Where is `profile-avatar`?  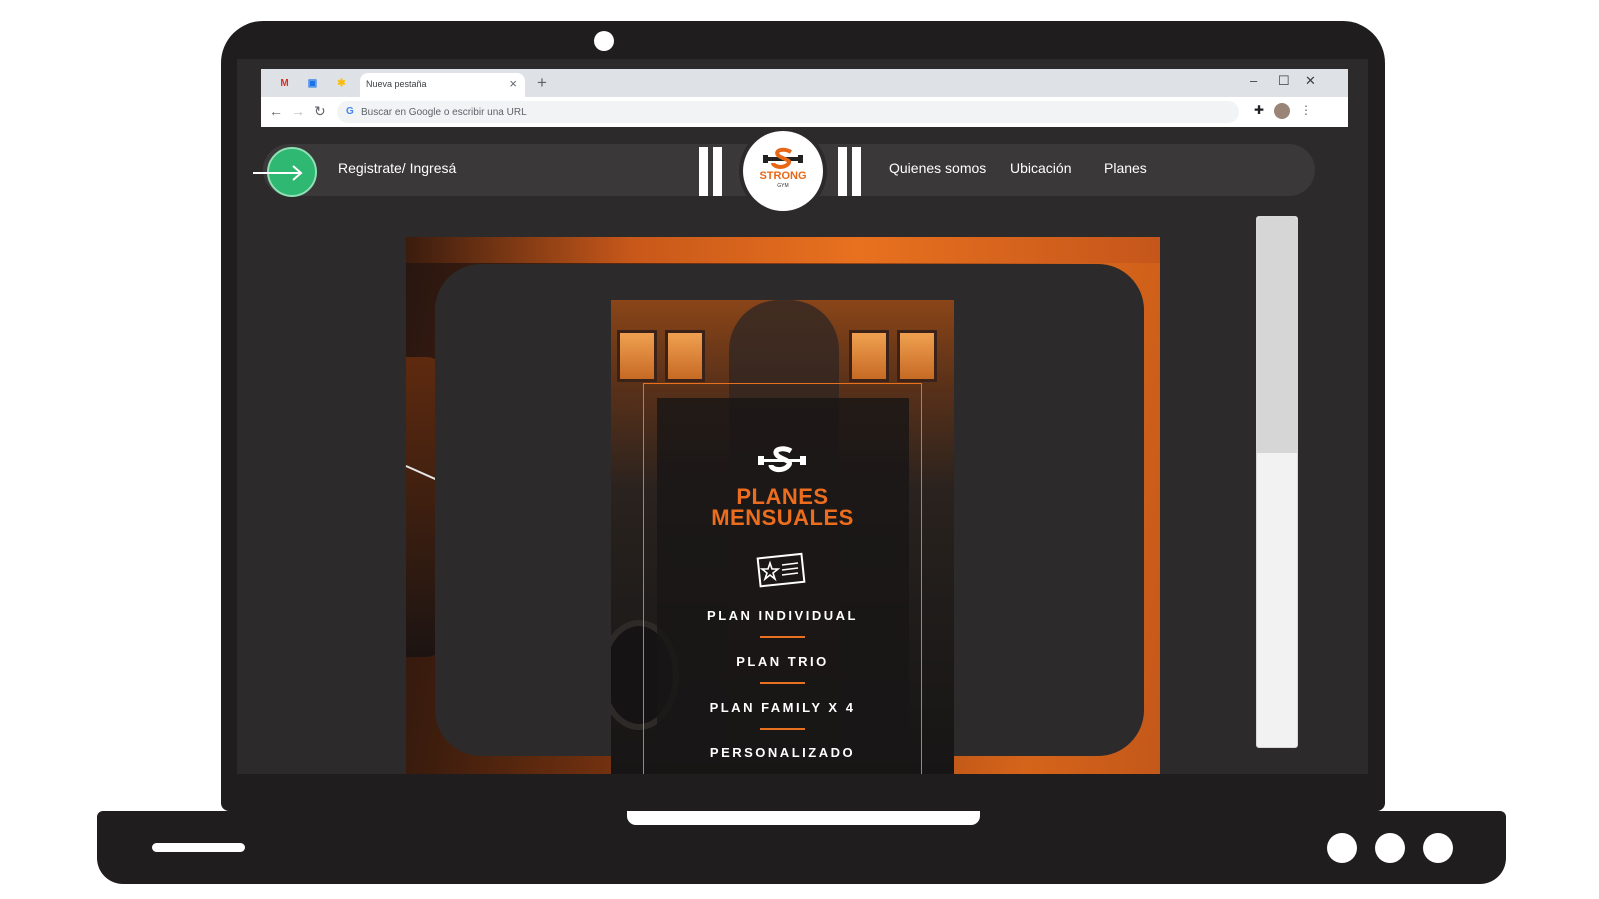
profile-avatar is located at coordinates (1282, 111).